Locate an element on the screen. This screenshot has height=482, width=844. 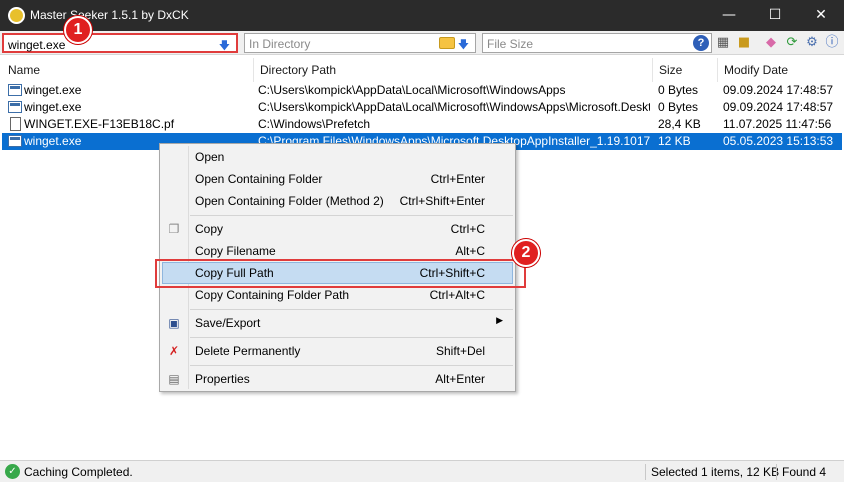
eraser-icon: ◆ is located at coordinates (771, 43).